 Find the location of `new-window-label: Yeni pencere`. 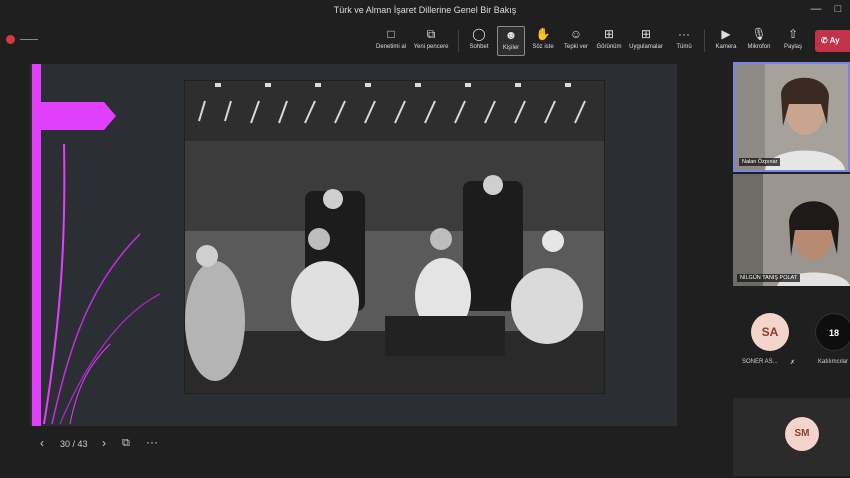

new-window-label: Yeni pencere is located at coordinates (431, 47).